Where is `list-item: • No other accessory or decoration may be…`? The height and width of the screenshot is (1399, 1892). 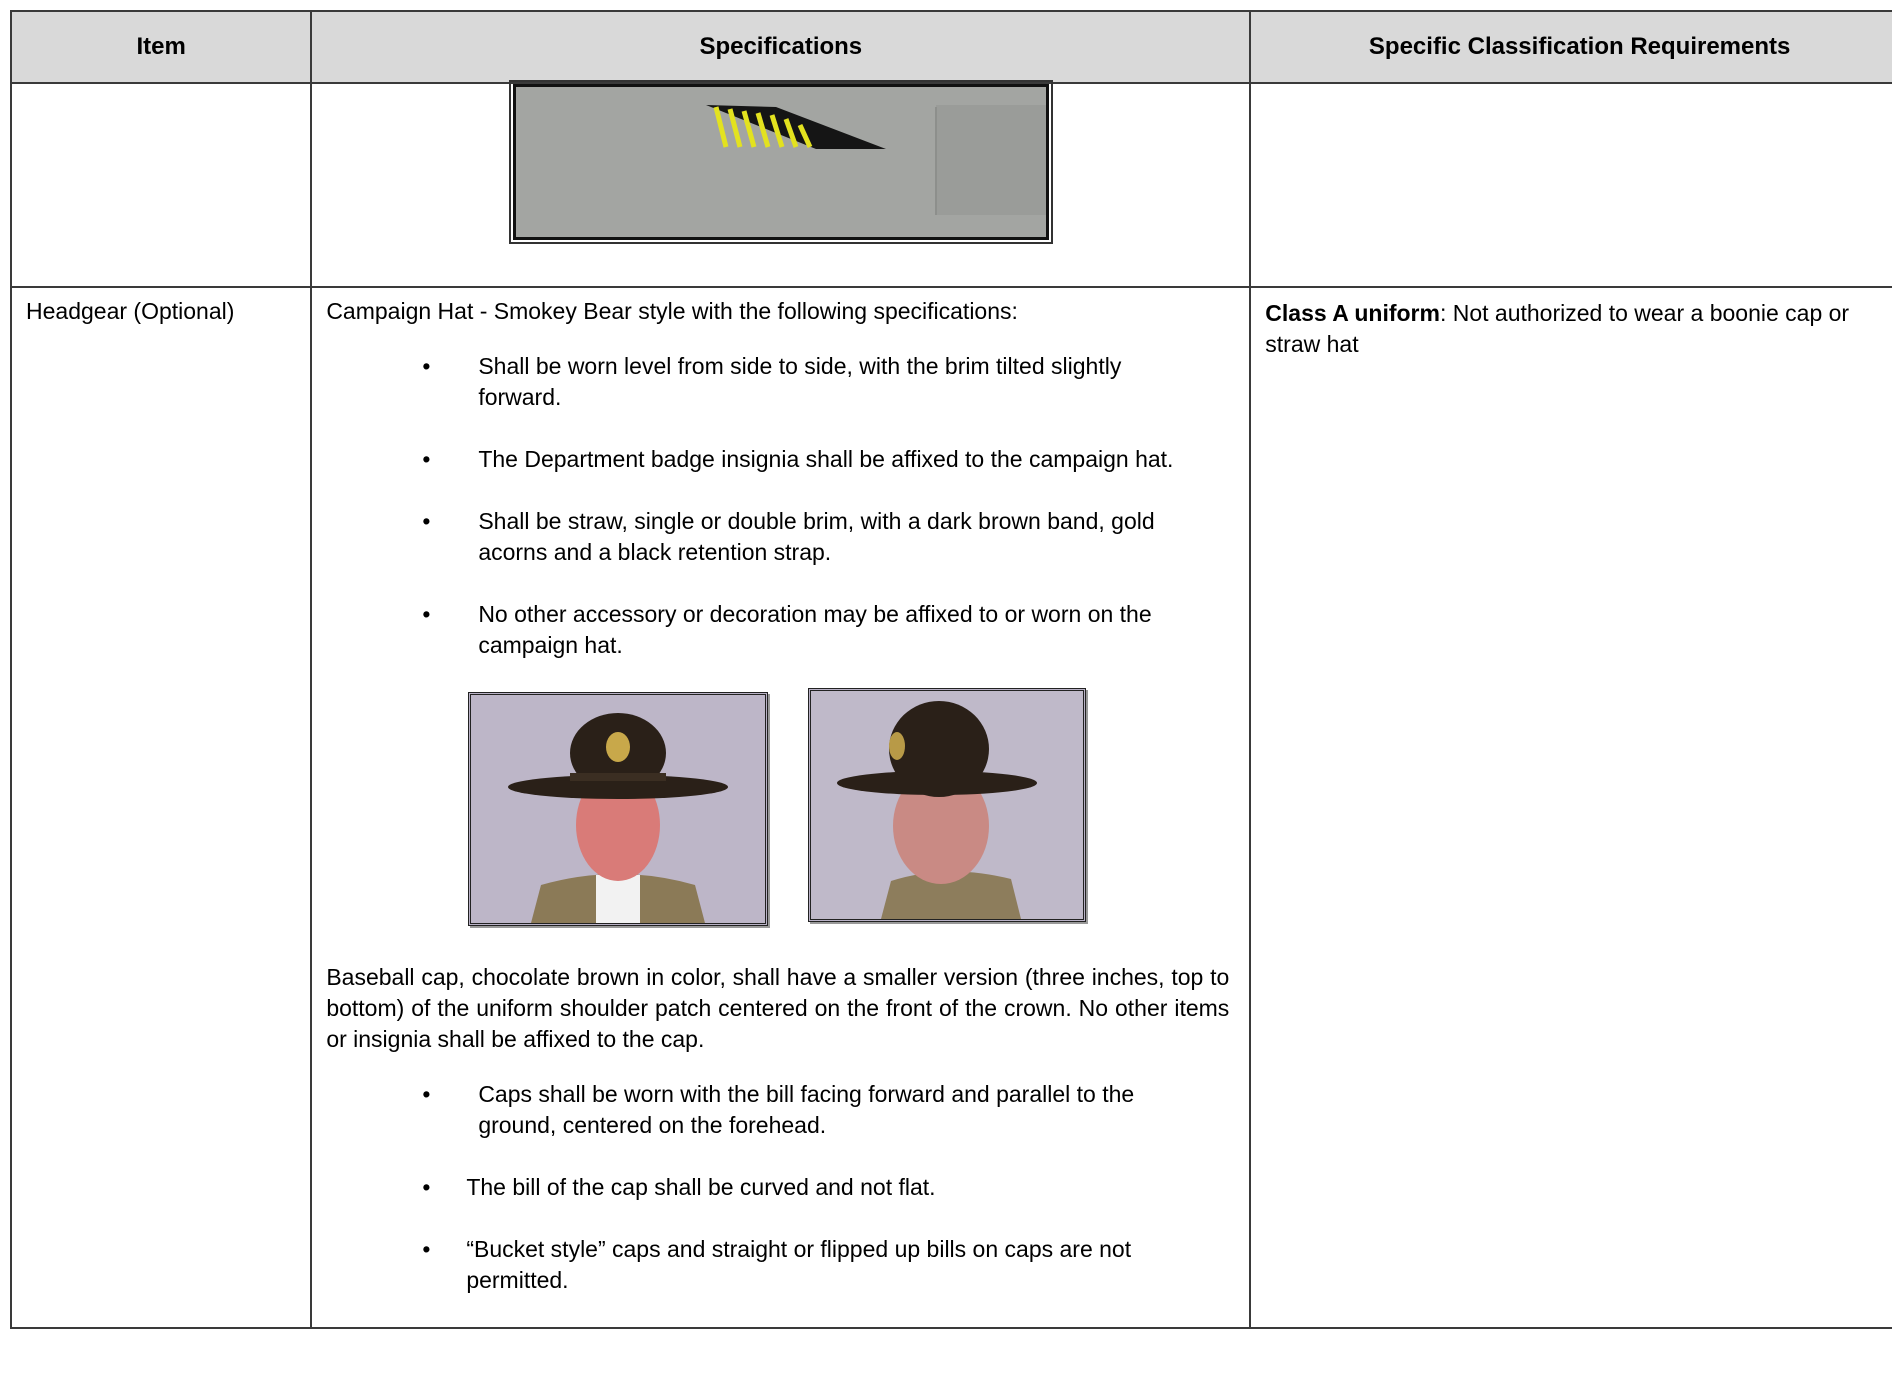 list-item: • No other accessory or decoration may be… is located at coordinates (787, 629).